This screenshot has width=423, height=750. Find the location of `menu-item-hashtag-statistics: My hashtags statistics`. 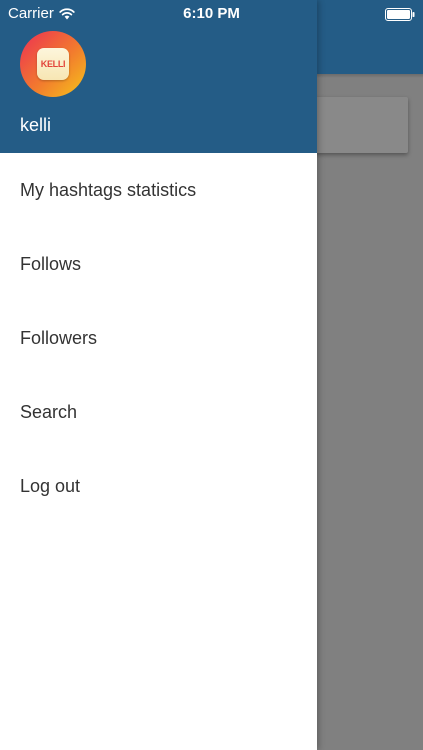

menu-item-hashtag-statistics: My hashtags statistics is located at coordinates (158, 190).